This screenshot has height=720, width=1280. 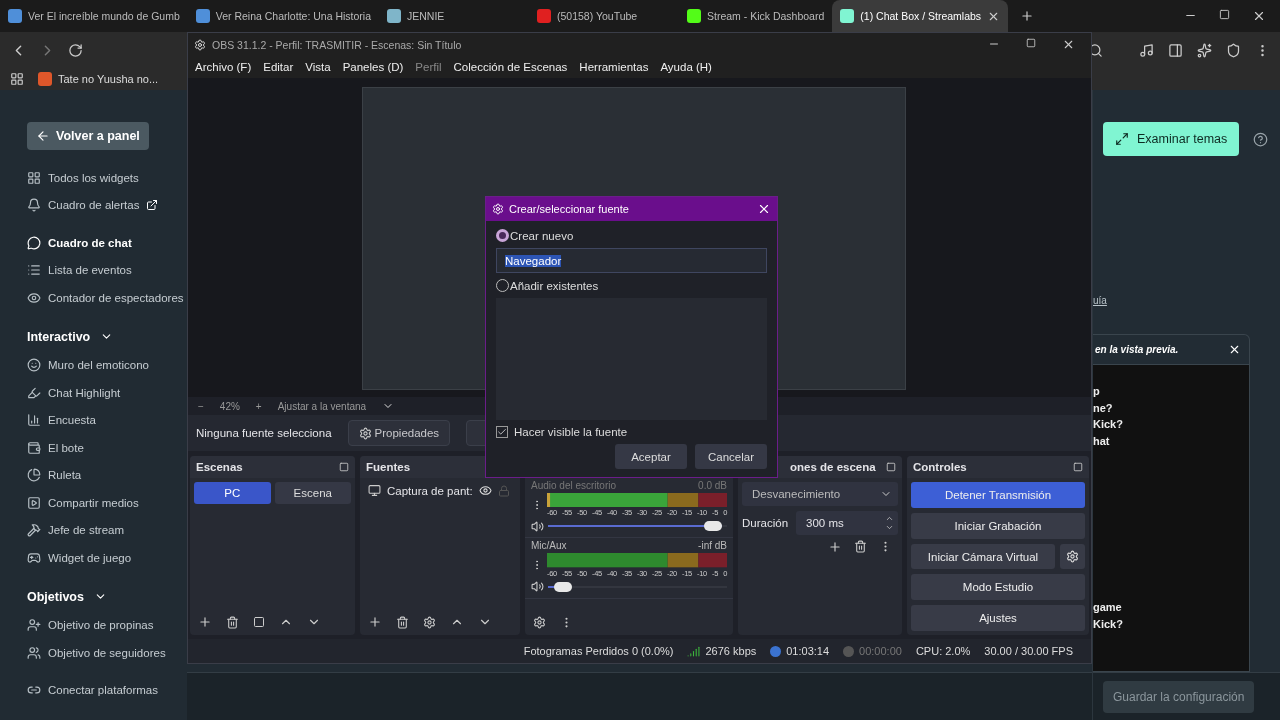 I want to click on name-field: Navegador, so click(x=631, y=260).